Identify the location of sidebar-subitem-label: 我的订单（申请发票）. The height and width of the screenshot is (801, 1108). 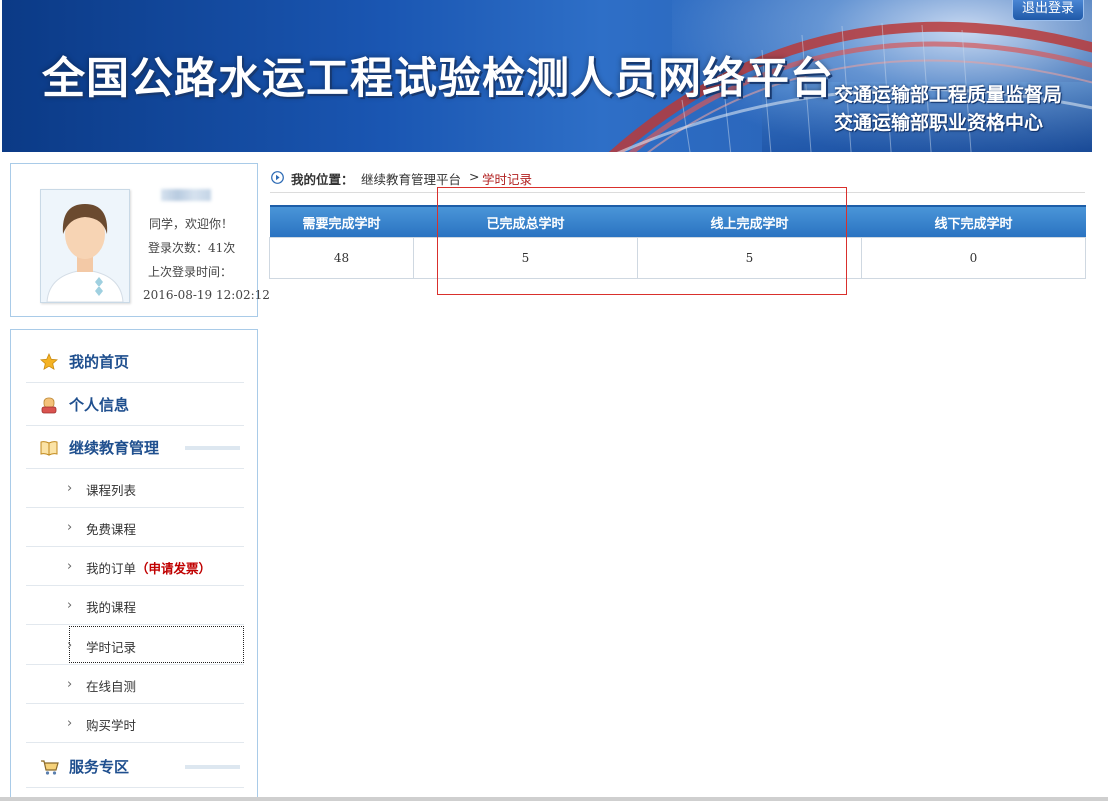
(148, 567).